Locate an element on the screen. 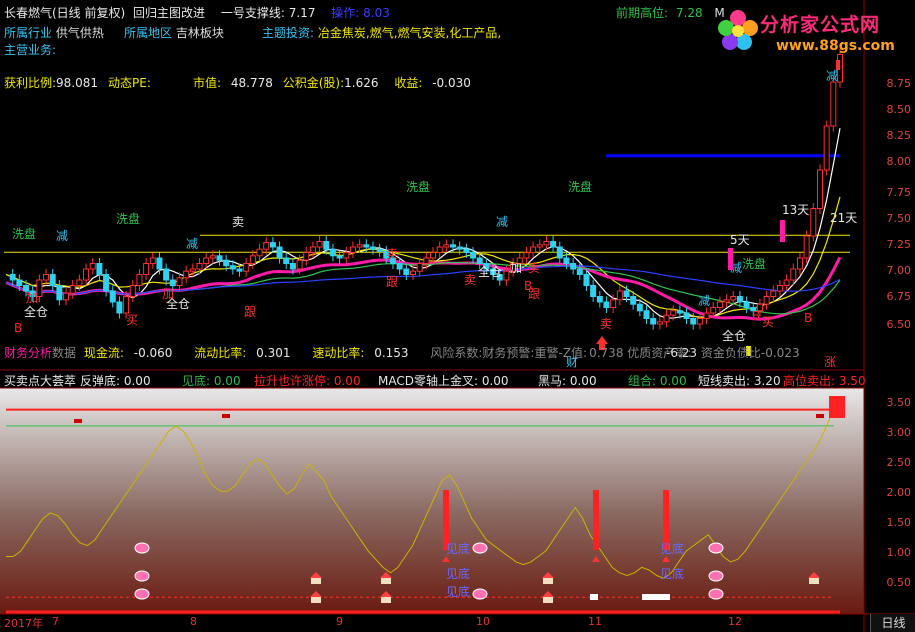  signal-block is located at coordinates (656, 597).